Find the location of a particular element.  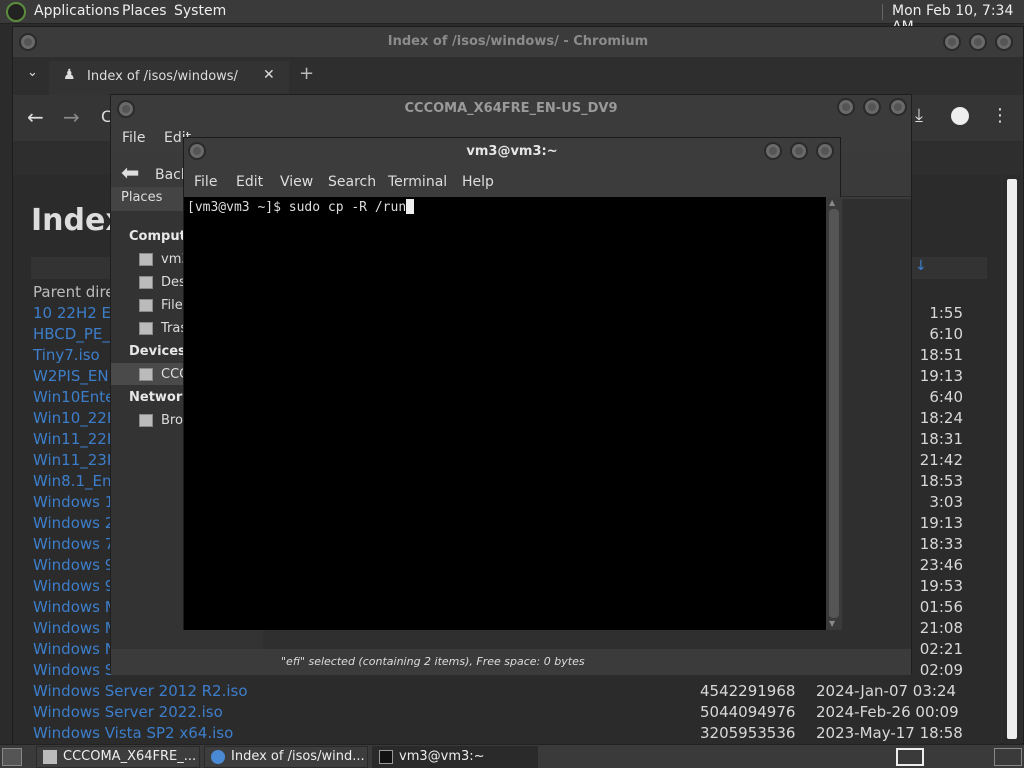

terminal-icon is located at coordinates (386, 757).